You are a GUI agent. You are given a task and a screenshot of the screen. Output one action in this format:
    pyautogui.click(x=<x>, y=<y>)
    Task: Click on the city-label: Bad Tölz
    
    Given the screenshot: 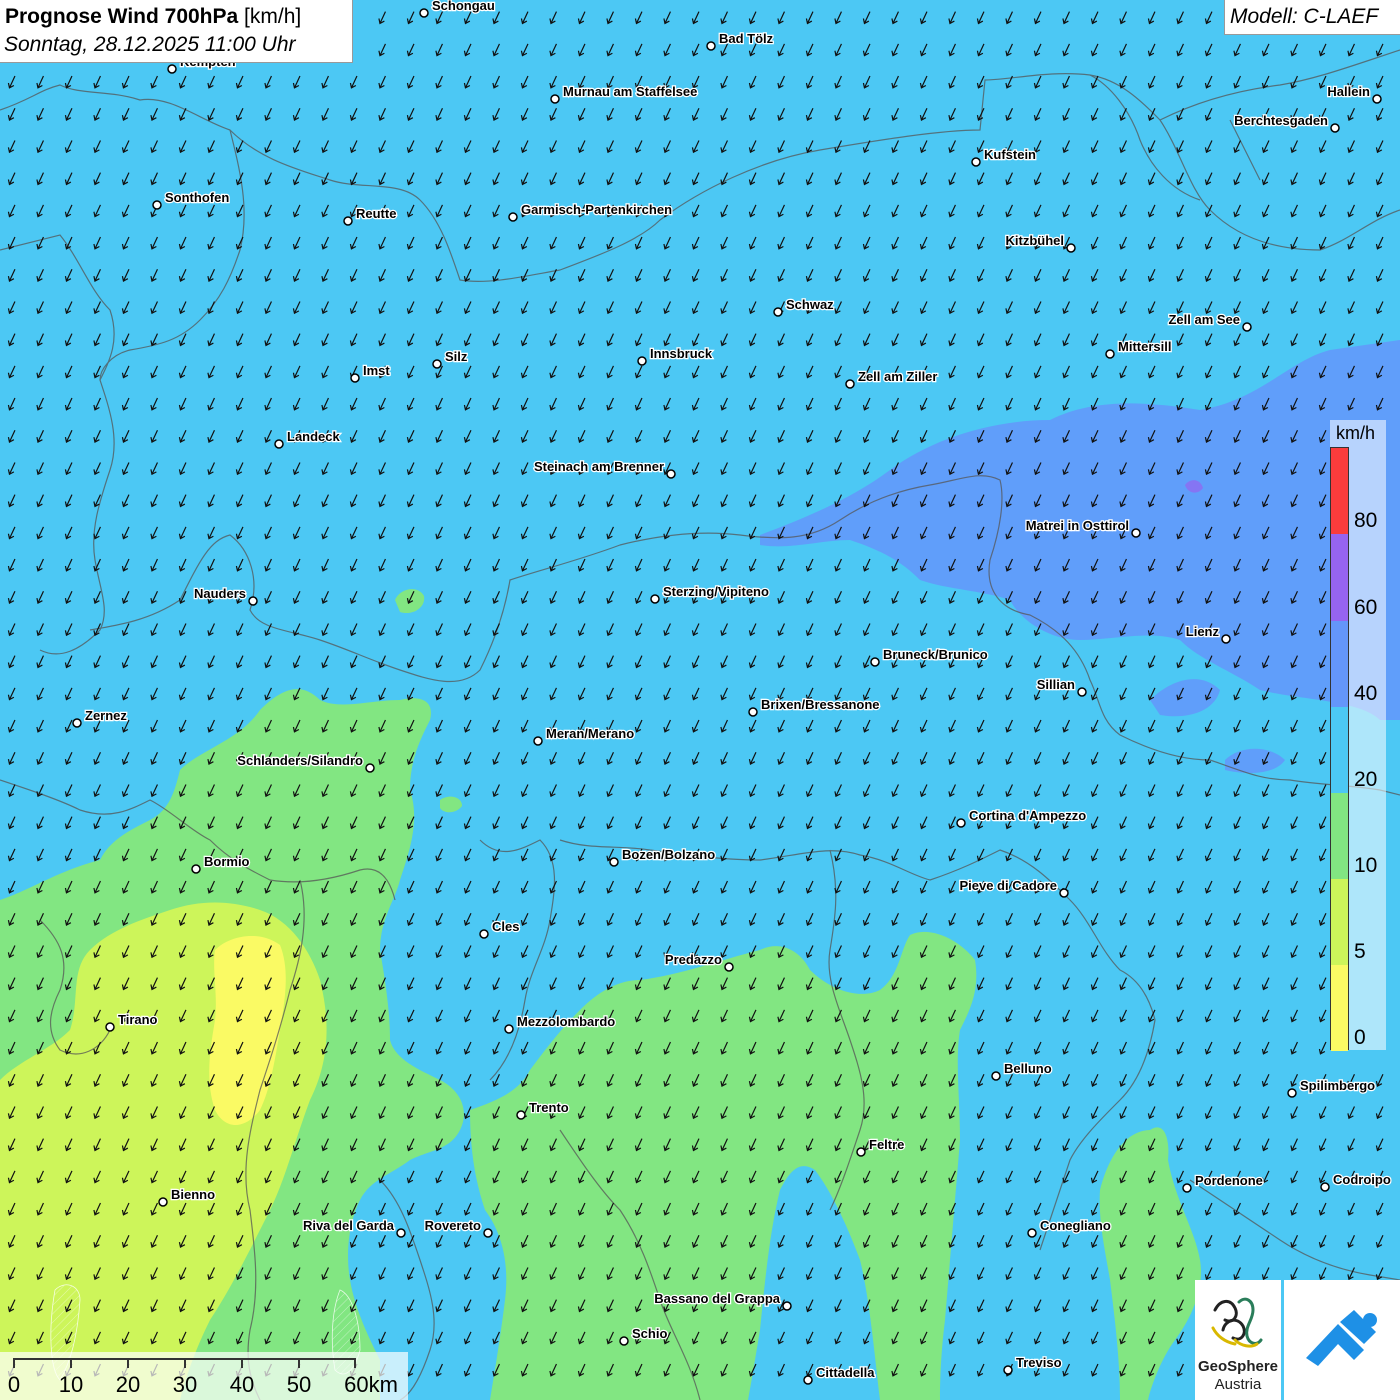 What is the action you would take?
    pyautogui.click(x=746, y=38)
    